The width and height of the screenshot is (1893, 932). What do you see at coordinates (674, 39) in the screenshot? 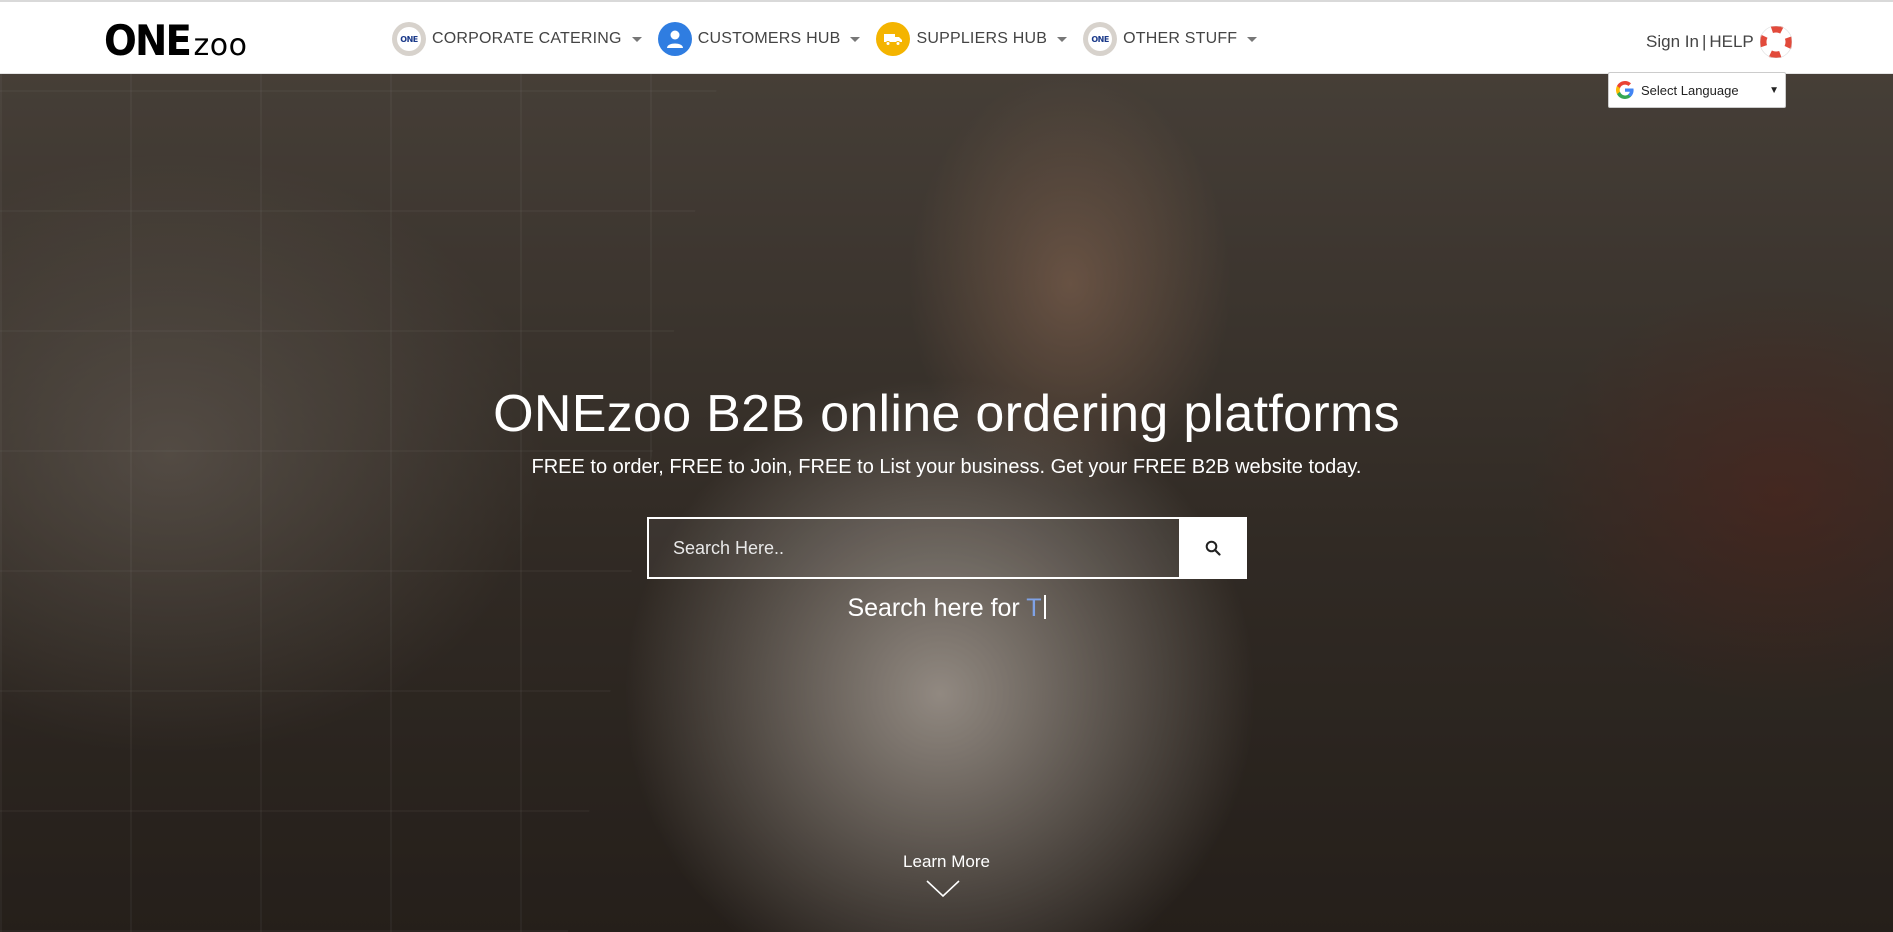
I see `user-icon` at bounding box center [674, 39].